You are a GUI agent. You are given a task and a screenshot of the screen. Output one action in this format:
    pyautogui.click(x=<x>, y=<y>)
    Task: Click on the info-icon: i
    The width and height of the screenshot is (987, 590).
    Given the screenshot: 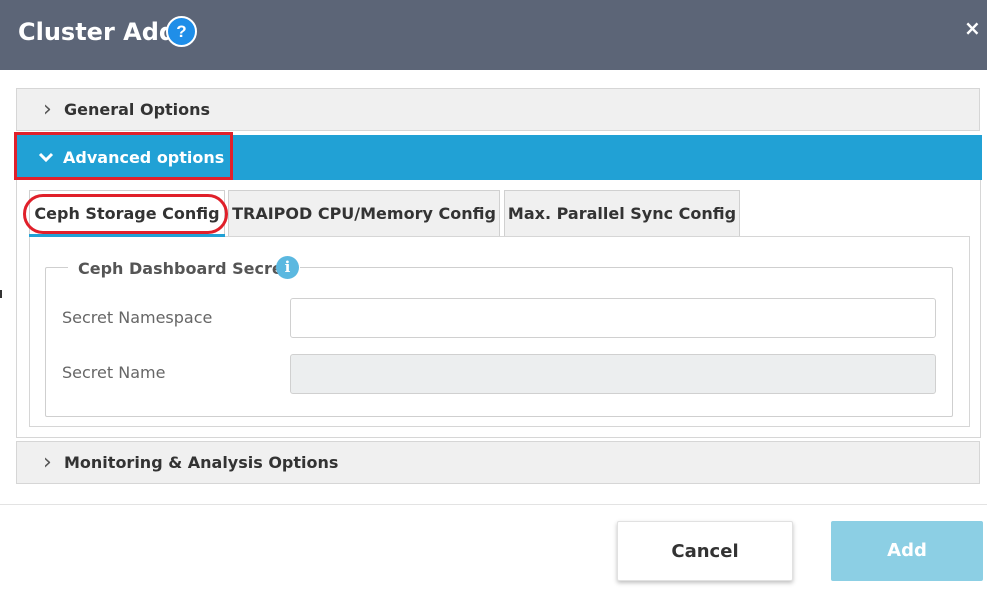 What is the action you would take?
    pyautogui.click(x=287, y=267)
    